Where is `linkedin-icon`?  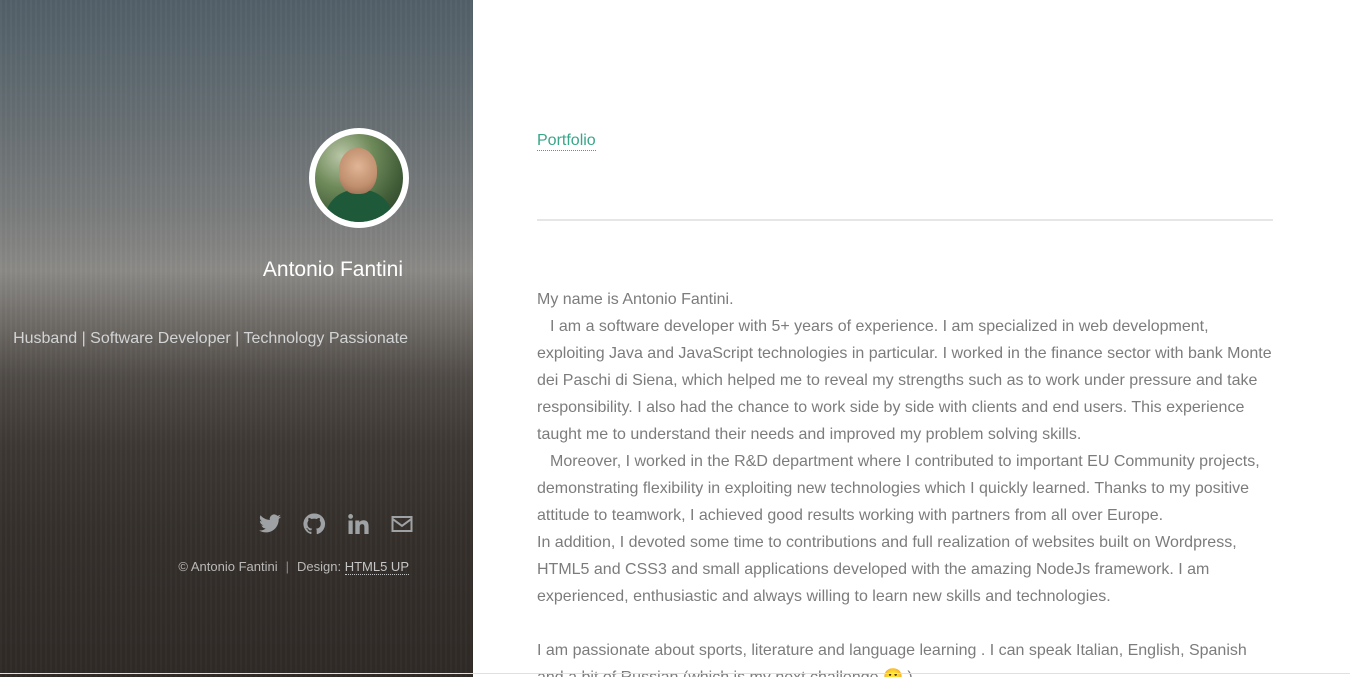 linkedin-icon is located at coordinates (358, 524).